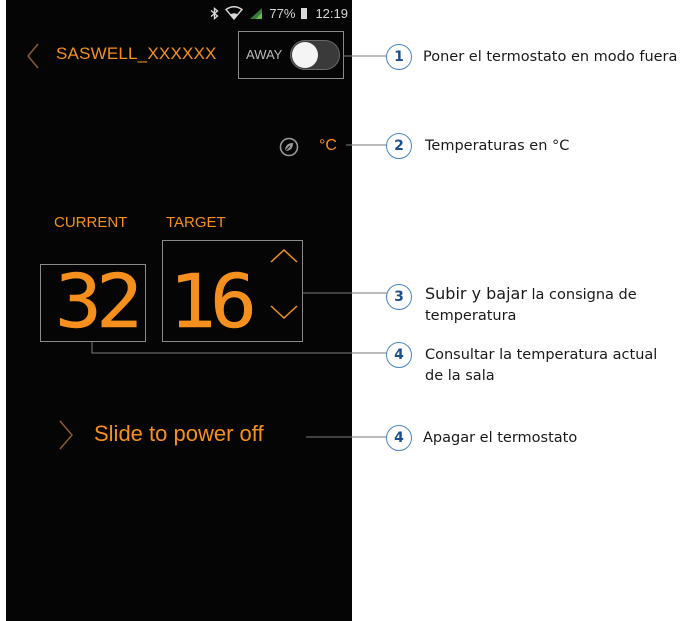 The image size is (689, 621). What do you see at coordinates (399, 438) in the screenshot?
I see `callout-badge-5: 4` at bounding box center [399, 438].